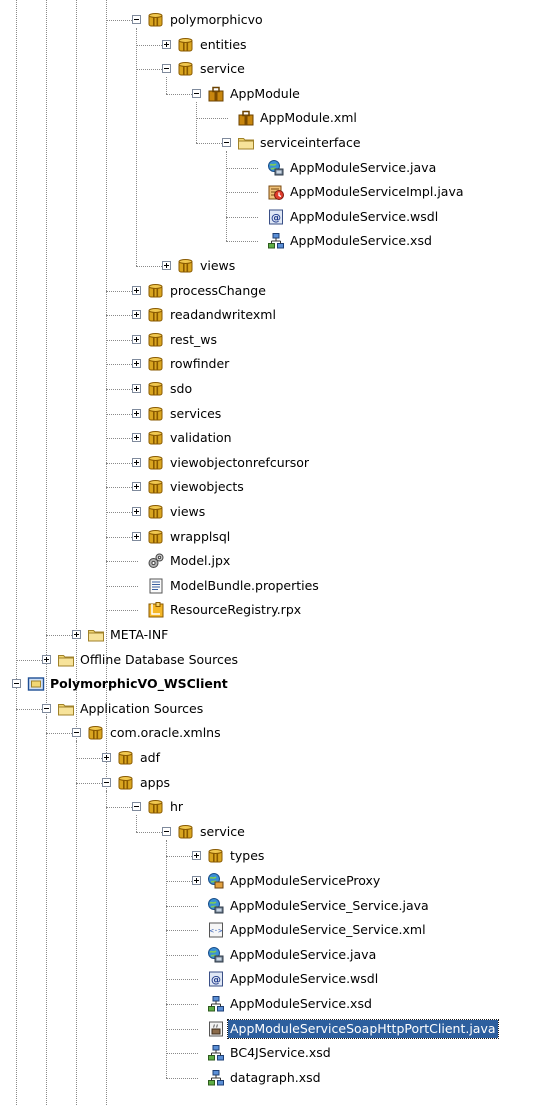 Image resolution: width=544 pixels, height=1105 pixels. What do you see at coordinates (272, 94) in the screenshot?
I see `tree-node: AppModule` at bounding box center [272, 94].